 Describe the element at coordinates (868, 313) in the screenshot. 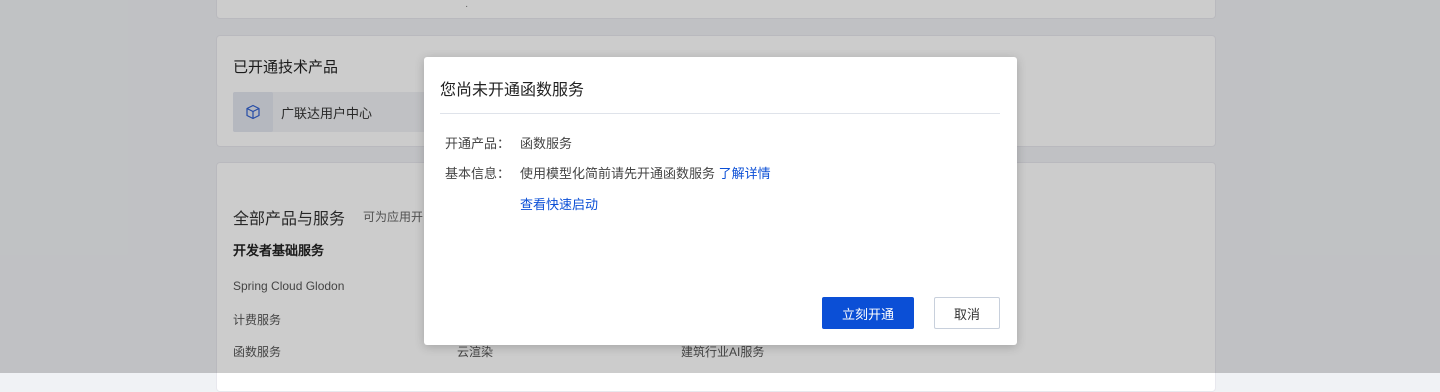

I see `enable-now-button: 立刻开通` at that location.